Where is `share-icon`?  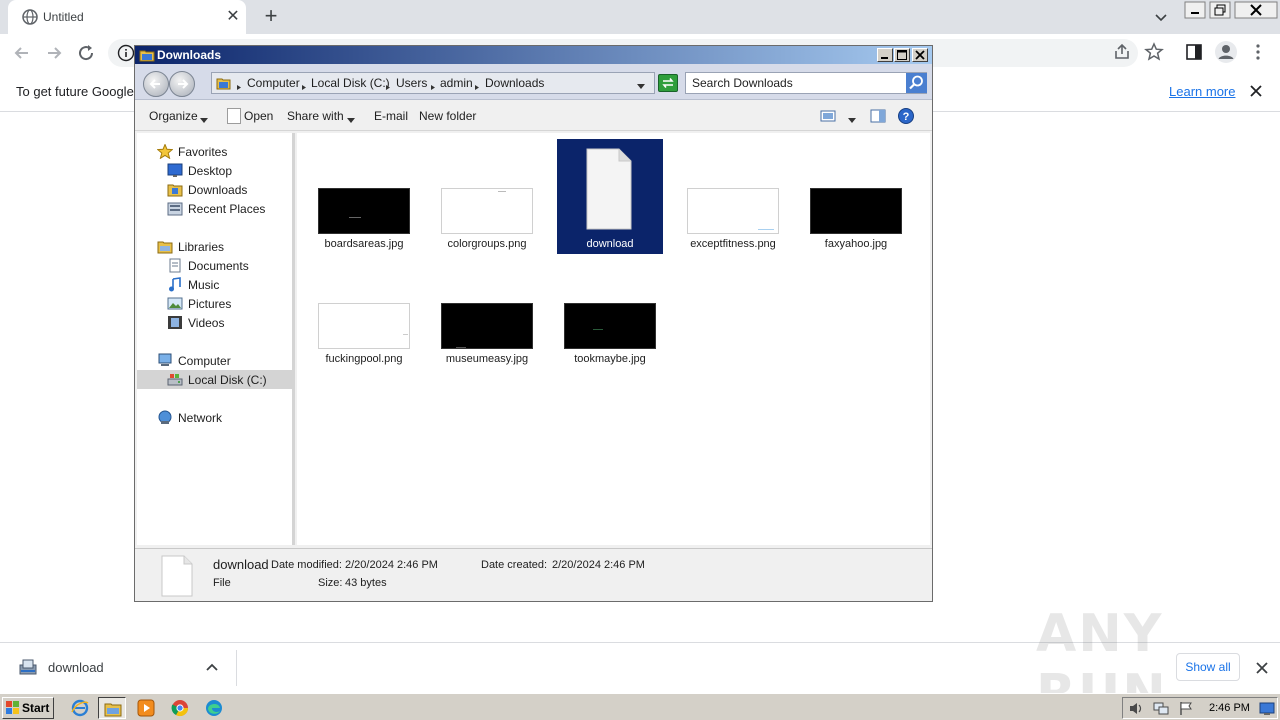
share-icon is located at coordinates (1122, 52).